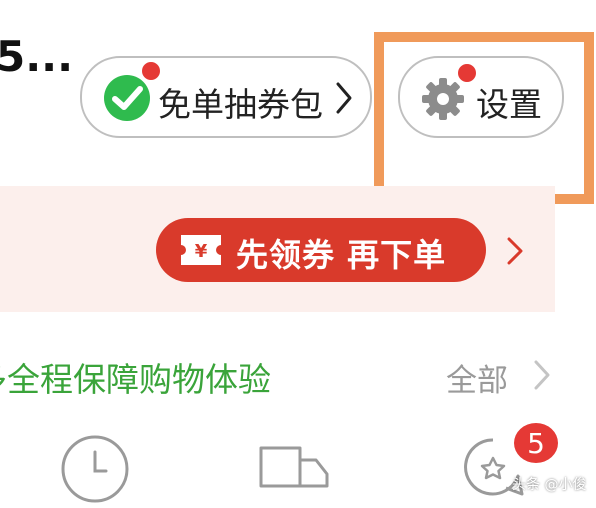  What do you see at coordinates (135, 379) in the screenshot?
I see `shopping-guarantee-text: 多全程保障购物体验` at bounding box center [135, 379].